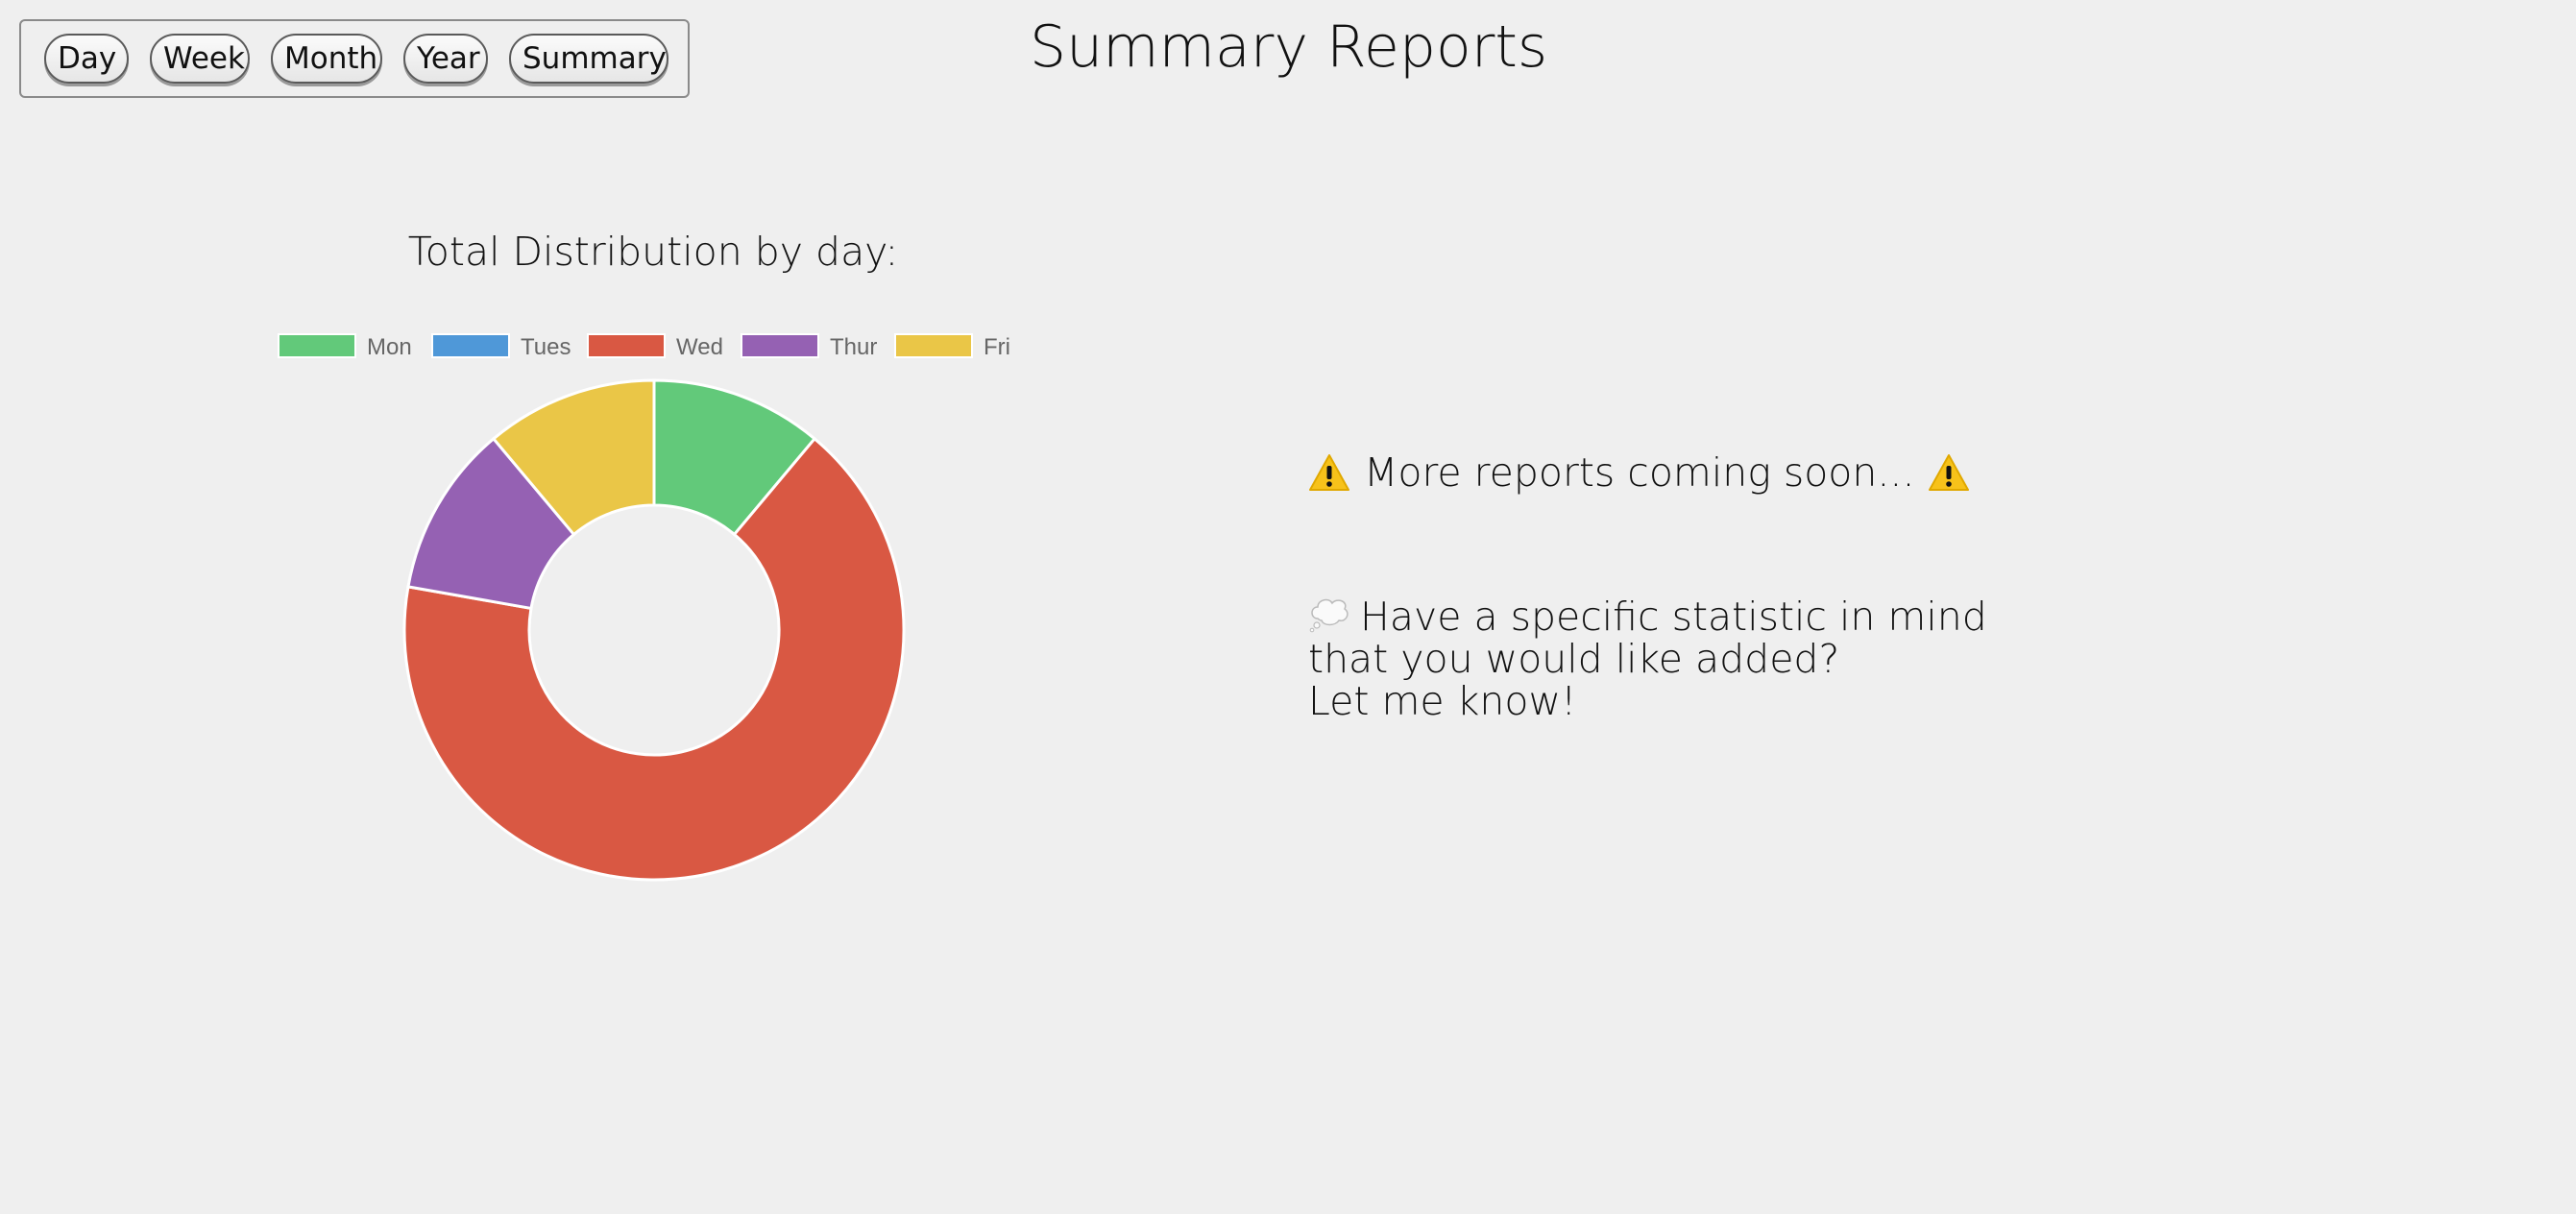  What do you see at coordinates (546, 347) in the screenshot?
I see `legend-label: Tues` at bounding box center [546, 347].